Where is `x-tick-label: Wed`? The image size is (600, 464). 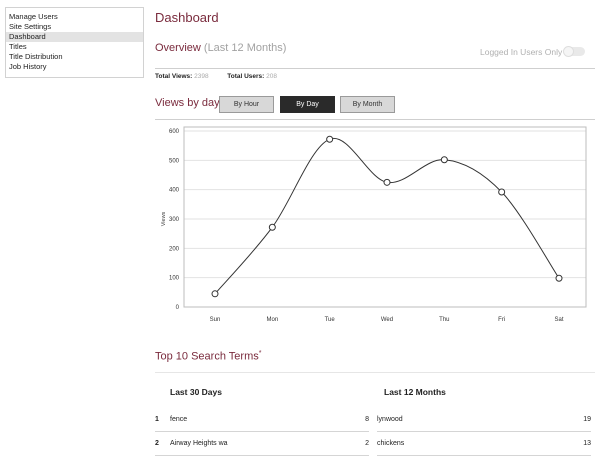 x-tick-label: Wed is located at coordinates (387, 320).